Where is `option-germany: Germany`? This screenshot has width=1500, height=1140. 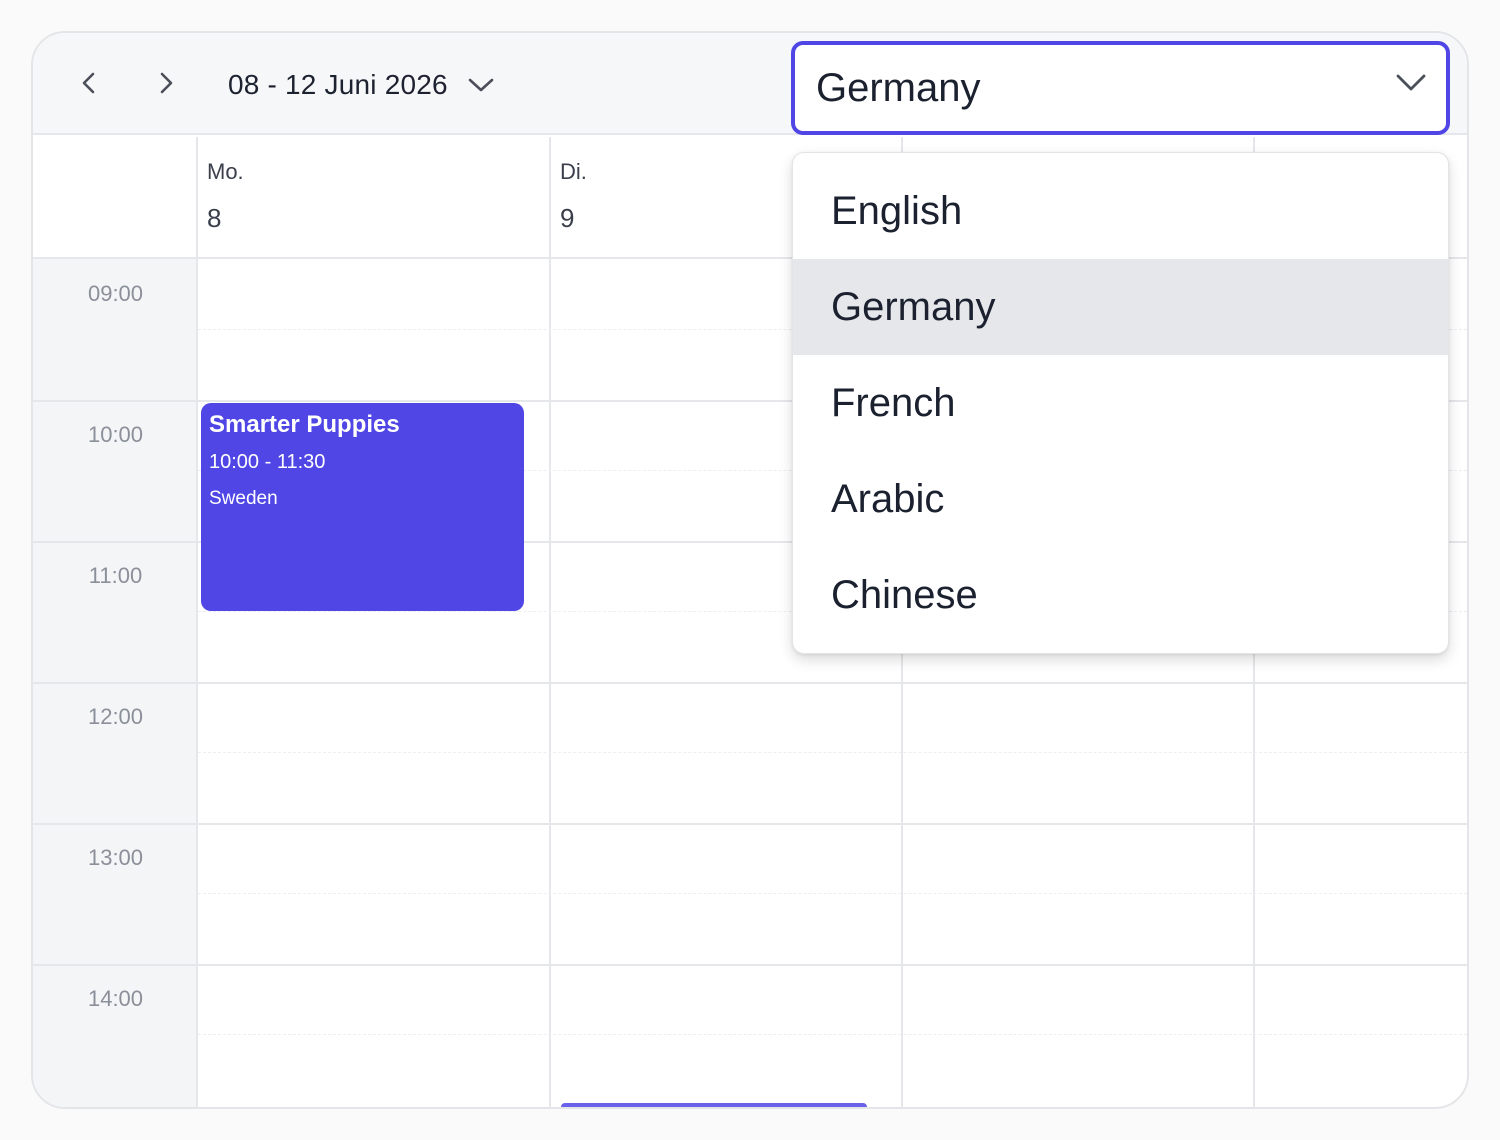
option-germany: Germany is located at coordinates (1120, 307).